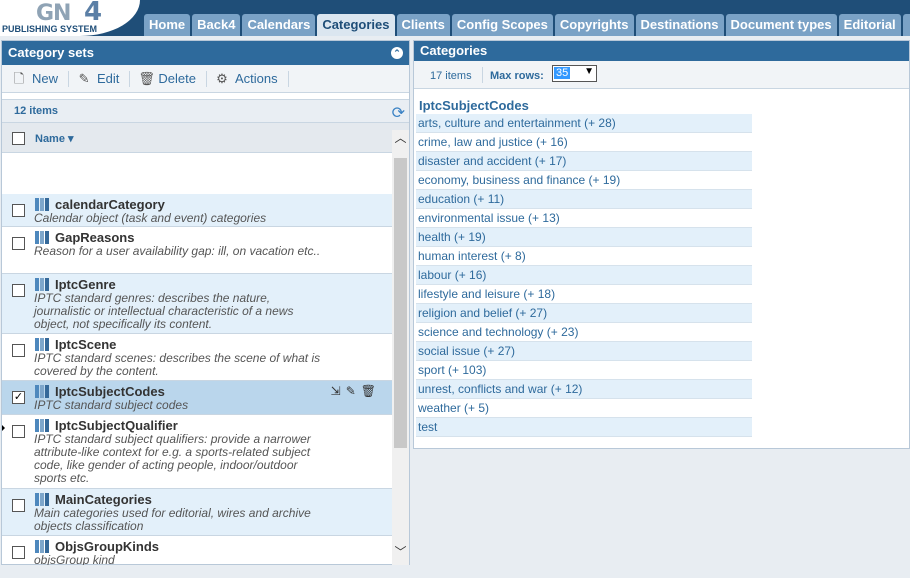 This screenshot has height=578, width=910. Describe the element at coordinates (110, 391) in the screenshot. I see `row-title: IptcSubjectCodes` at that location.